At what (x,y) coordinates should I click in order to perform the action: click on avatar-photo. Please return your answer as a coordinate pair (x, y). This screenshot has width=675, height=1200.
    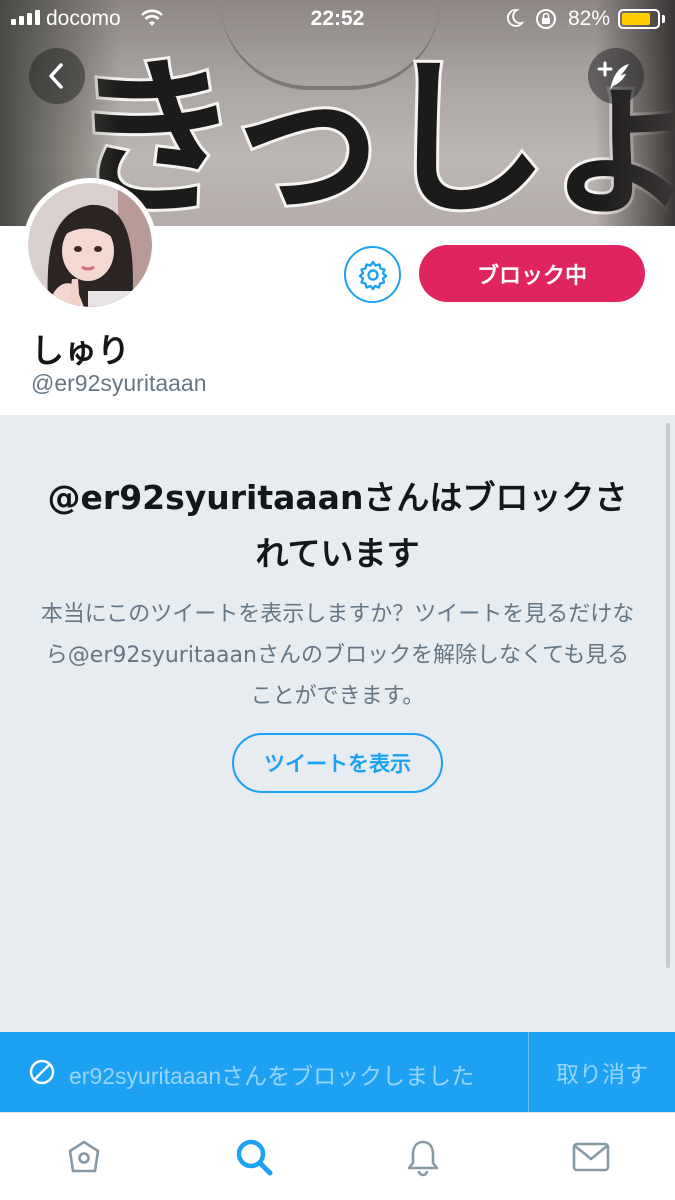
    Looking at the image, I should click on (90, 245).